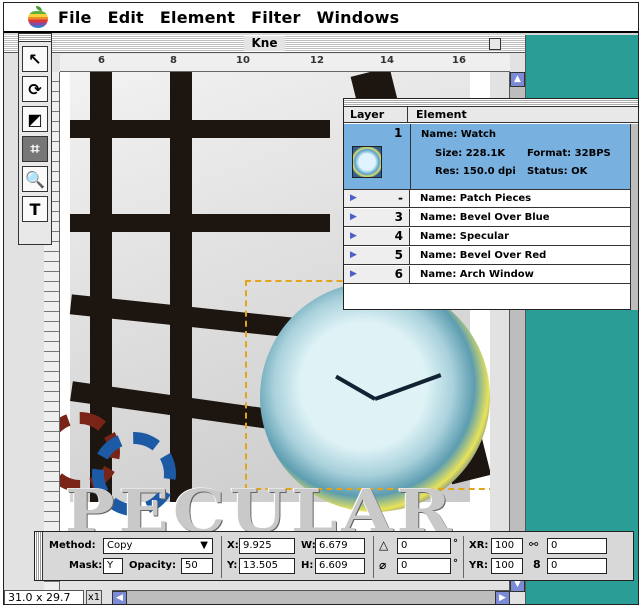  Describe the element at coordinates (557, 171) in the screenshot. I see `layer-status: Status: OK` at that location.